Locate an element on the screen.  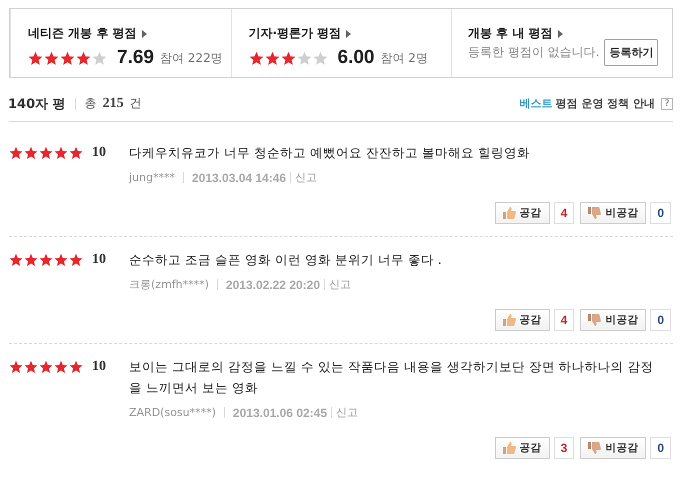
review-date: 2013.03.04 14:46 is located at coordinates (239, 177).